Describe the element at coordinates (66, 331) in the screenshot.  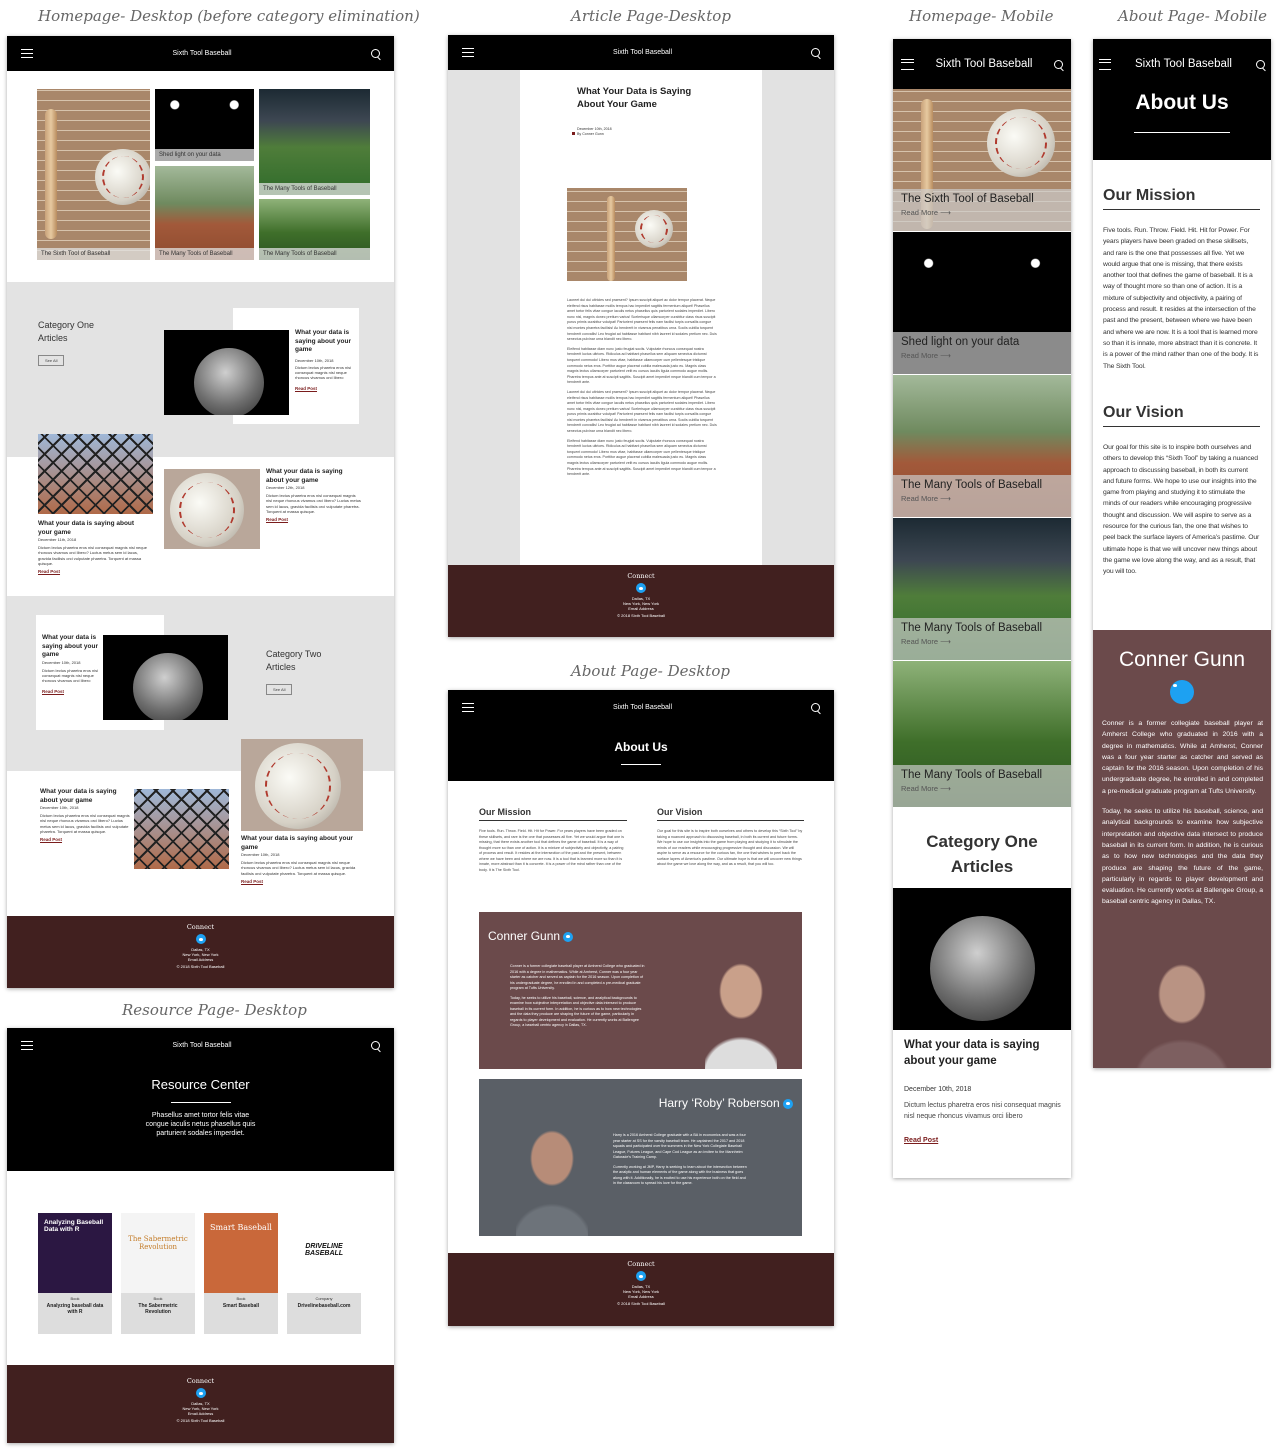
I see `category-one-title: Category One Articles` at that location.